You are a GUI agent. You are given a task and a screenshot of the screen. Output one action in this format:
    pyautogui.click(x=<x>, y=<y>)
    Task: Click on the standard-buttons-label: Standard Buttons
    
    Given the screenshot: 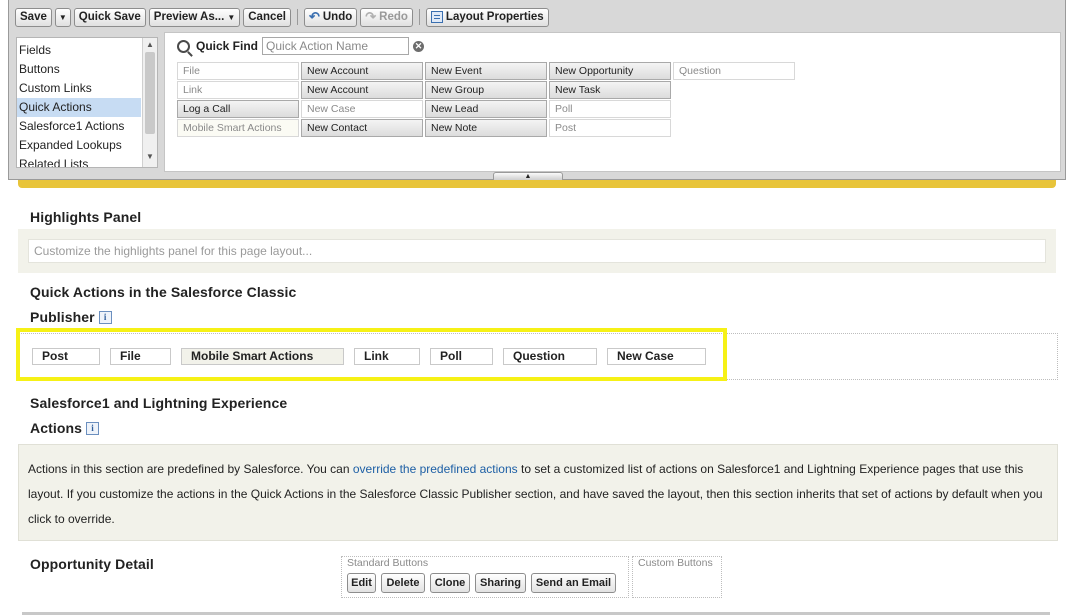 What is the action you would take?
    pyautogui.click(x=388, y=563)
    